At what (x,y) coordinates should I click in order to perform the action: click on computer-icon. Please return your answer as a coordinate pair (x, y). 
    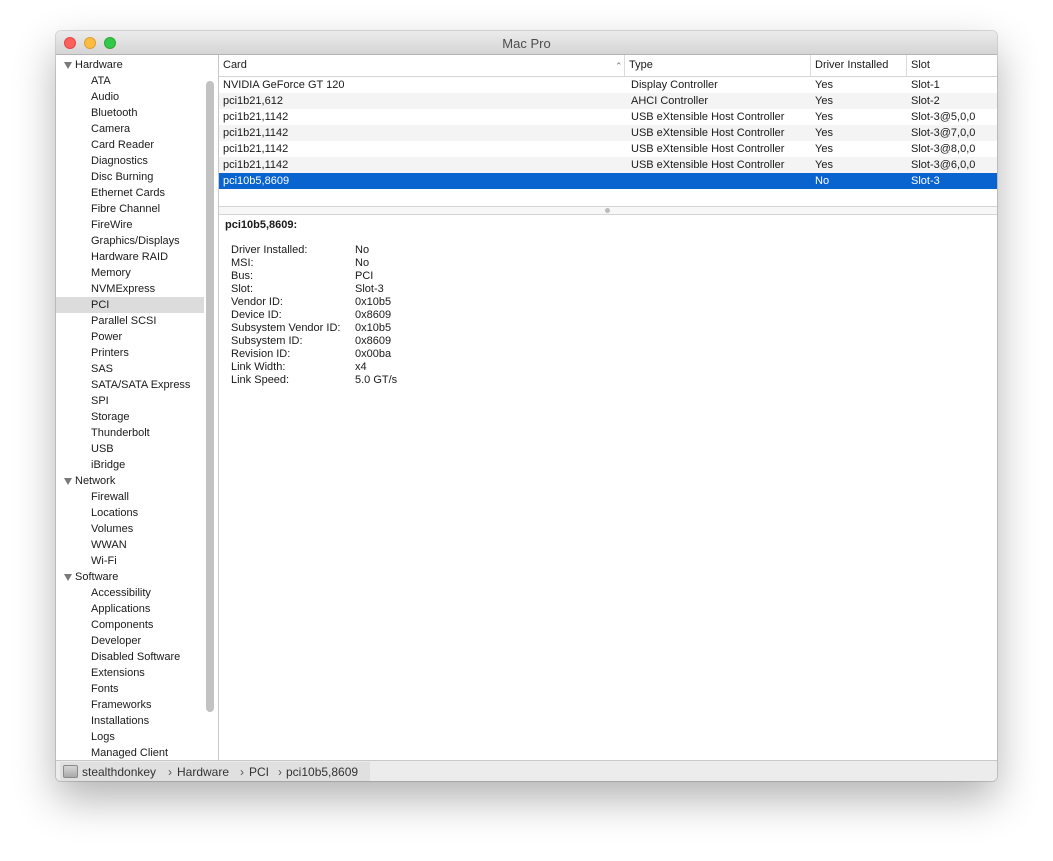
    Looking at the image, I should click on (70, 771).